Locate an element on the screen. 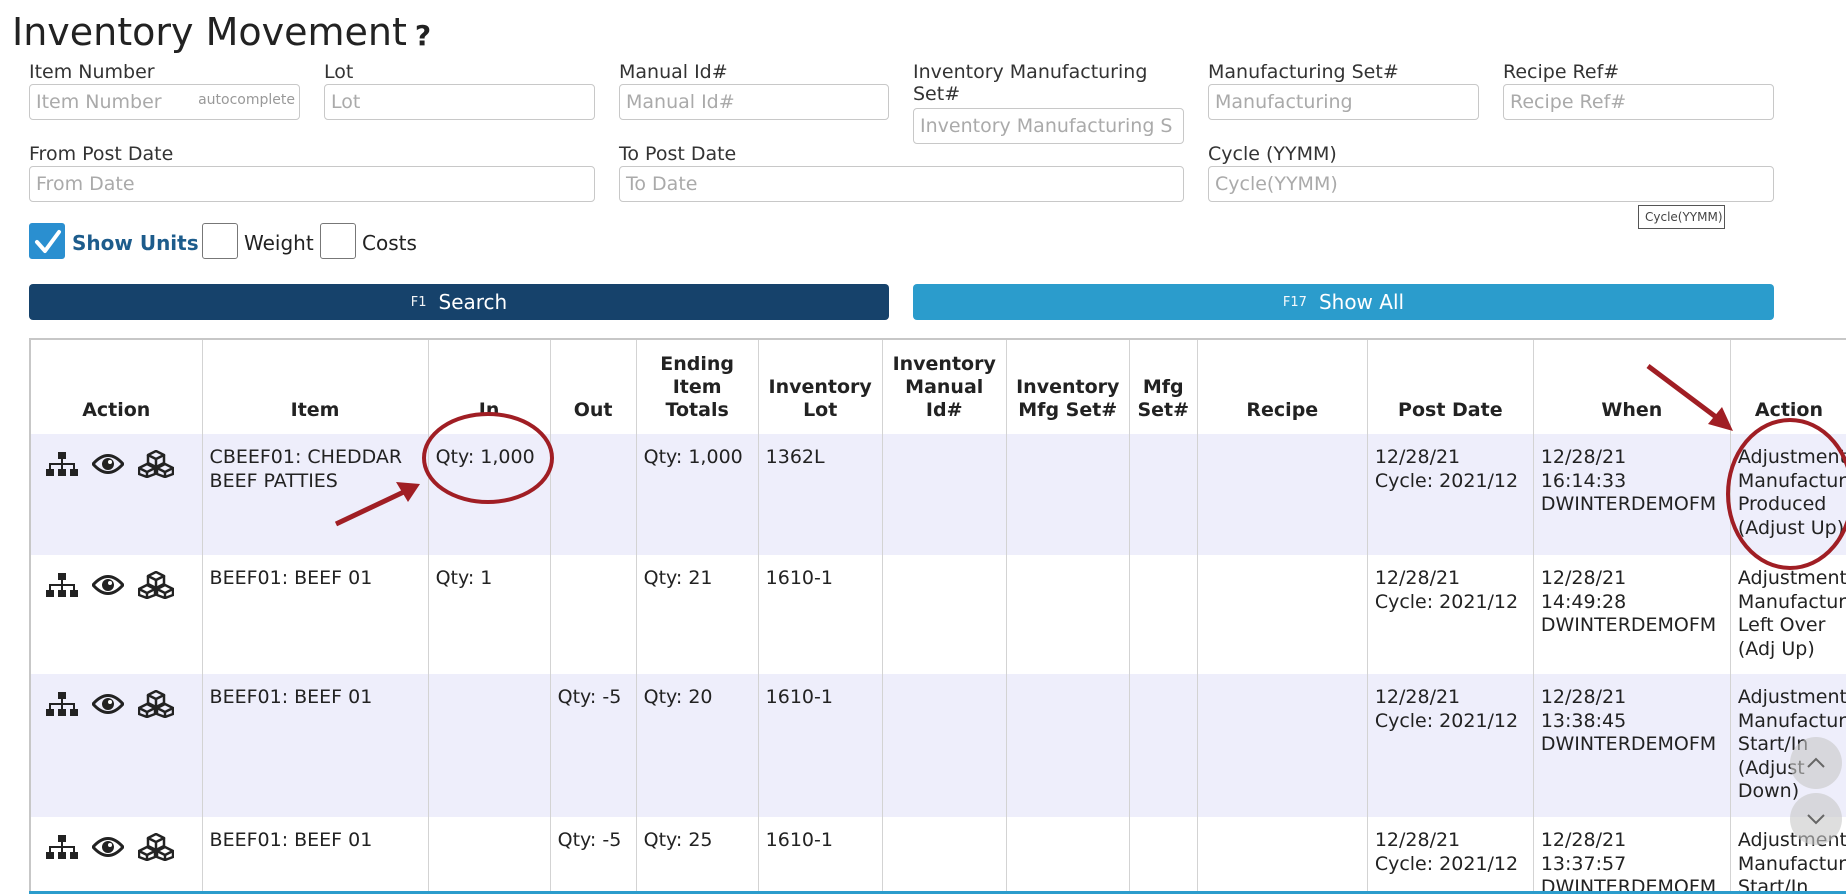  page-title-text: Inventory Movement is located at coordinates (209, 32).